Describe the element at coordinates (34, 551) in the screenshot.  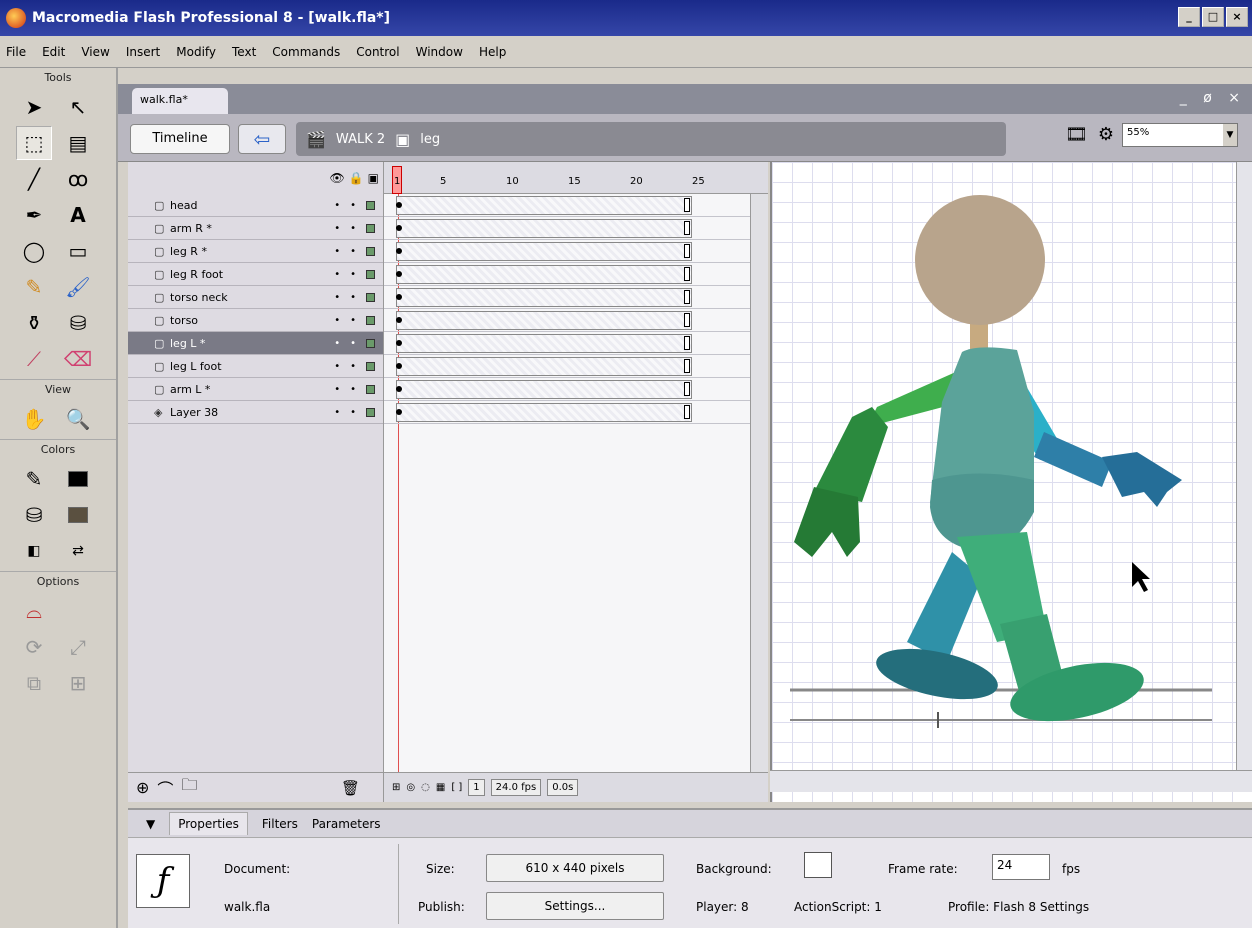
I see `black-white-icon: ◧` at that location.